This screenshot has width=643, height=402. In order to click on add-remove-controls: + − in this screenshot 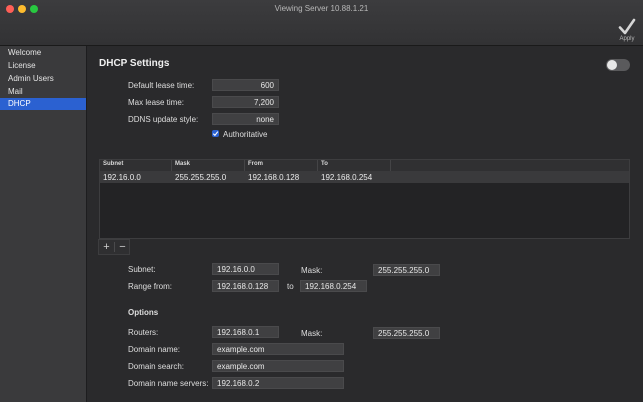, I will do `click(114, 247)`.